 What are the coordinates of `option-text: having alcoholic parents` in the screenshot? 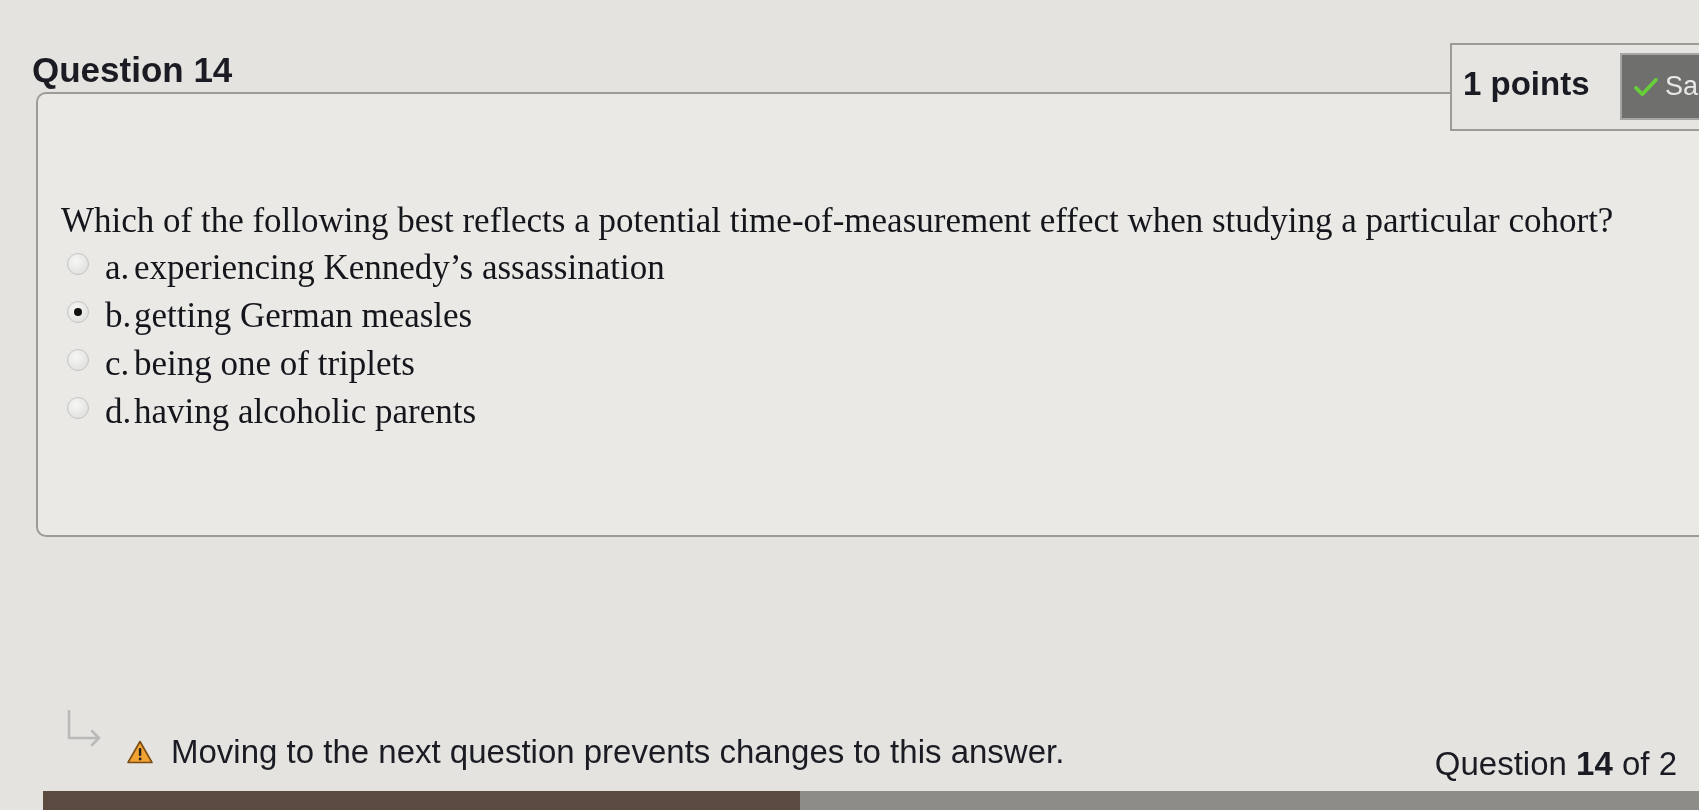 It's located at (305, 412).